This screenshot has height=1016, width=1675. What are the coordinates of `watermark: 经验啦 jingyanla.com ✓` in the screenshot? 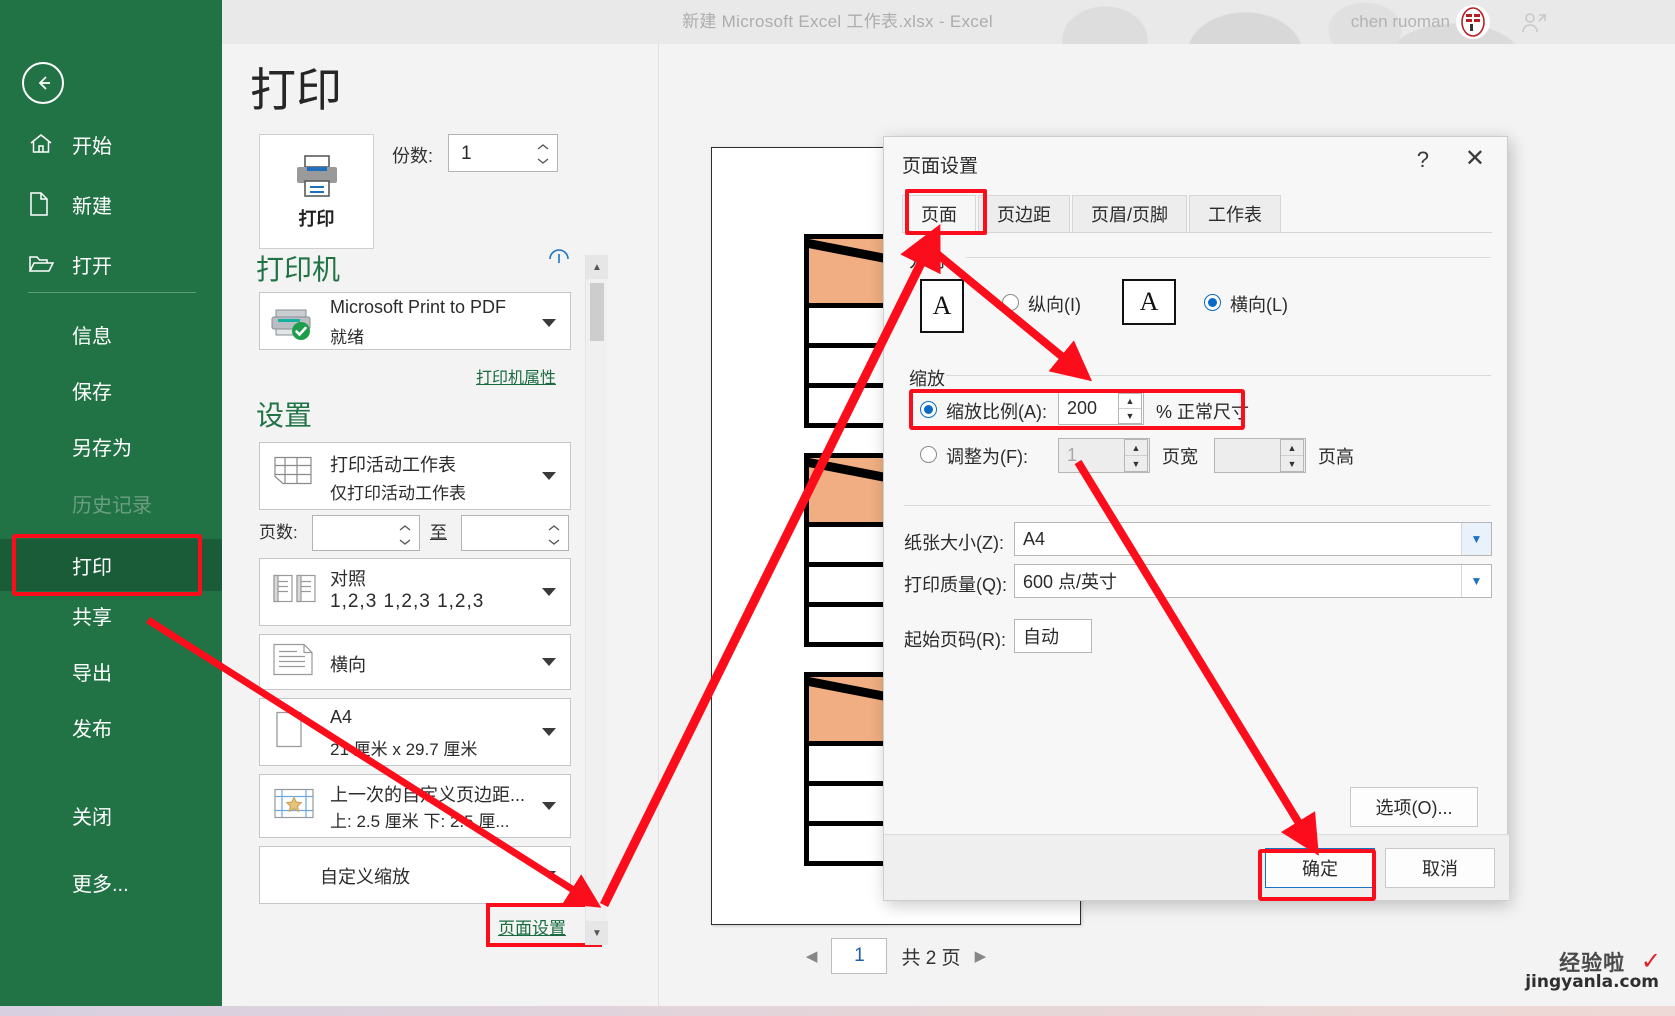 It's located at (1593, 969).